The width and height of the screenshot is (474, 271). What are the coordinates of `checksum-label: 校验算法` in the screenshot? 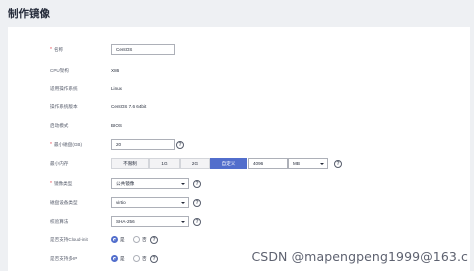 It's located at (59, 221).